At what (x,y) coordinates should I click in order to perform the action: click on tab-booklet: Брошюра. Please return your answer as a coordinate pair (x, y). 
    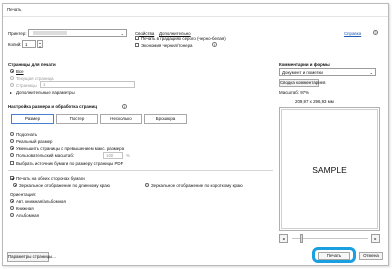
    Looking at the image, I should click on (165, 119).